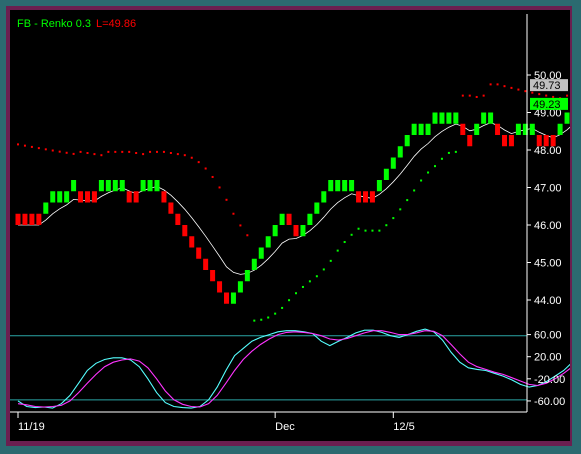  Describe the element at coordinates (549, 402) in the screenshot. I see `osc-tick-label: -60.00` at that location.